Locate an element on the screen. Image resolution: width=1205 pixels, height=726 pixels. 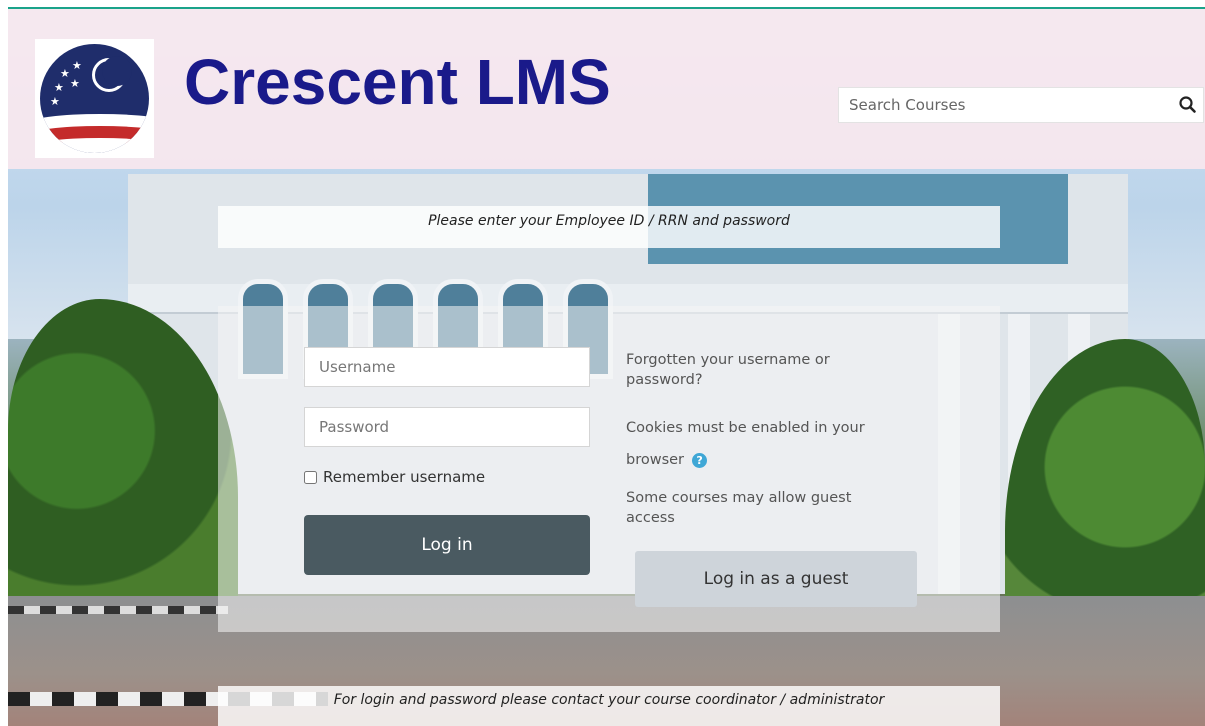
remember-username-label: Remember username is located at coordinates (404, 477).